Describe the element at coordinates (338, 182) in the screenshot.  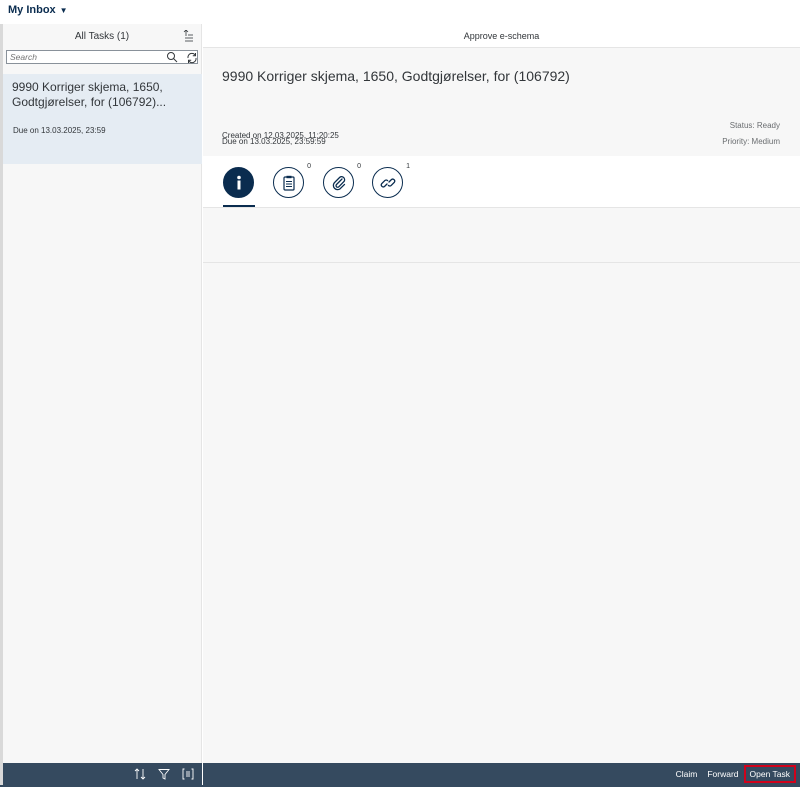
I see `attachment-icon` at that location.